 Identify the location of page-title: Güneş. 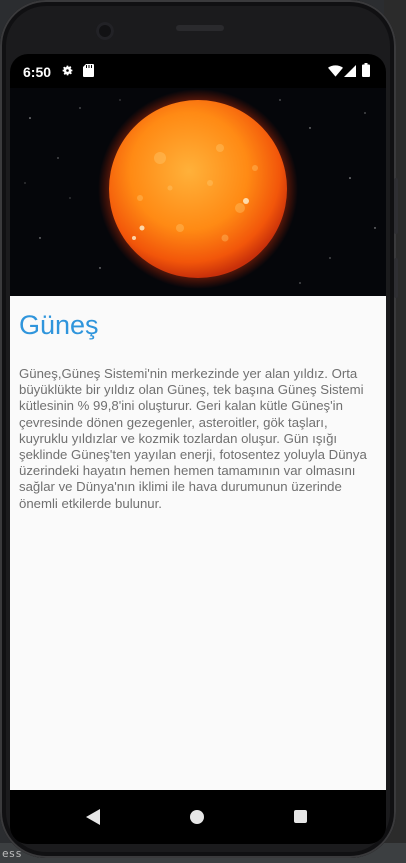
(59, 325).